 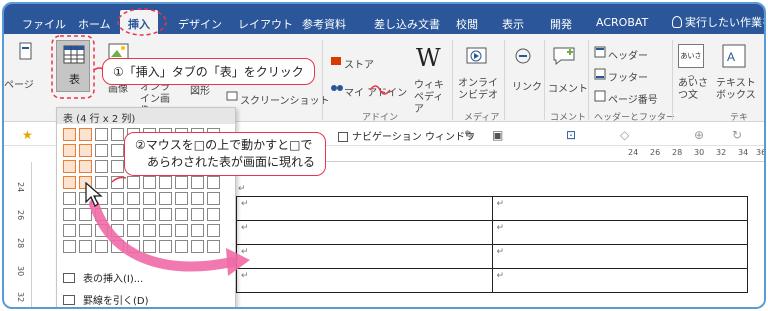 What do you see at coordinates (265, 24) in the screenshot?
I see `tab-layout: レイアウト` at bounding box center [265, 24].